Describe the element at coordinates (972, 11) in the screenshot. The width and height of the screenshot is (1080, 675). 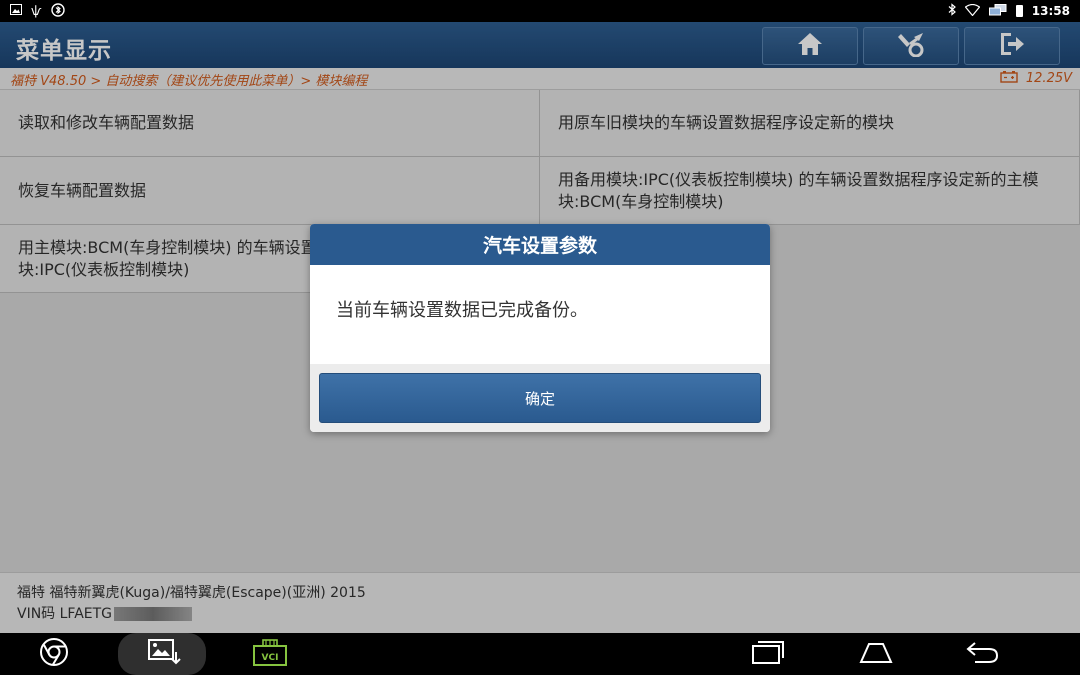
I see `wifi-icon` at that location.